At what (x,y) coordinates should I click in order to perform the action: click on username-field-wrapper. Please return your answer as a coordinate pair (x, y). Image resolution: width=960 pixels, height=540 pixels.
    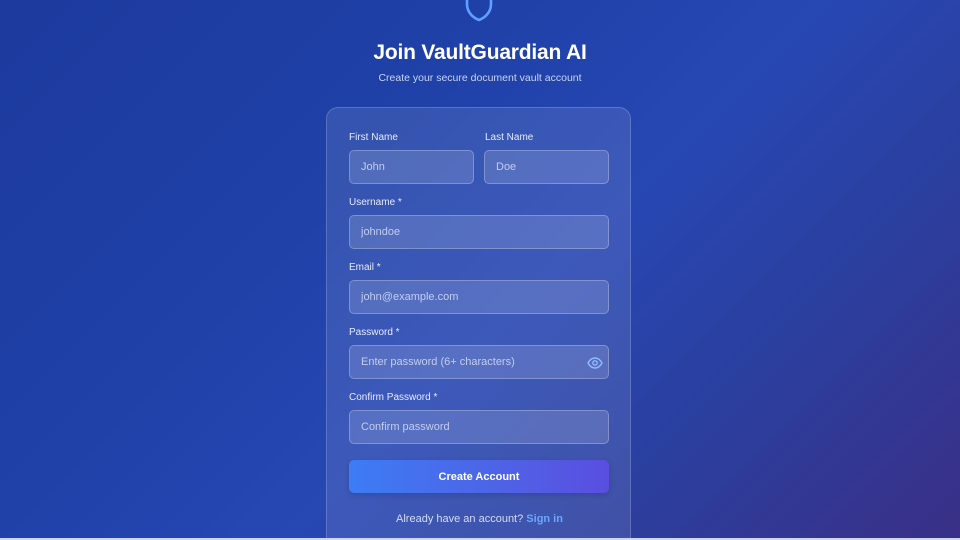
    Looking at the image, I should click on (479, 232).